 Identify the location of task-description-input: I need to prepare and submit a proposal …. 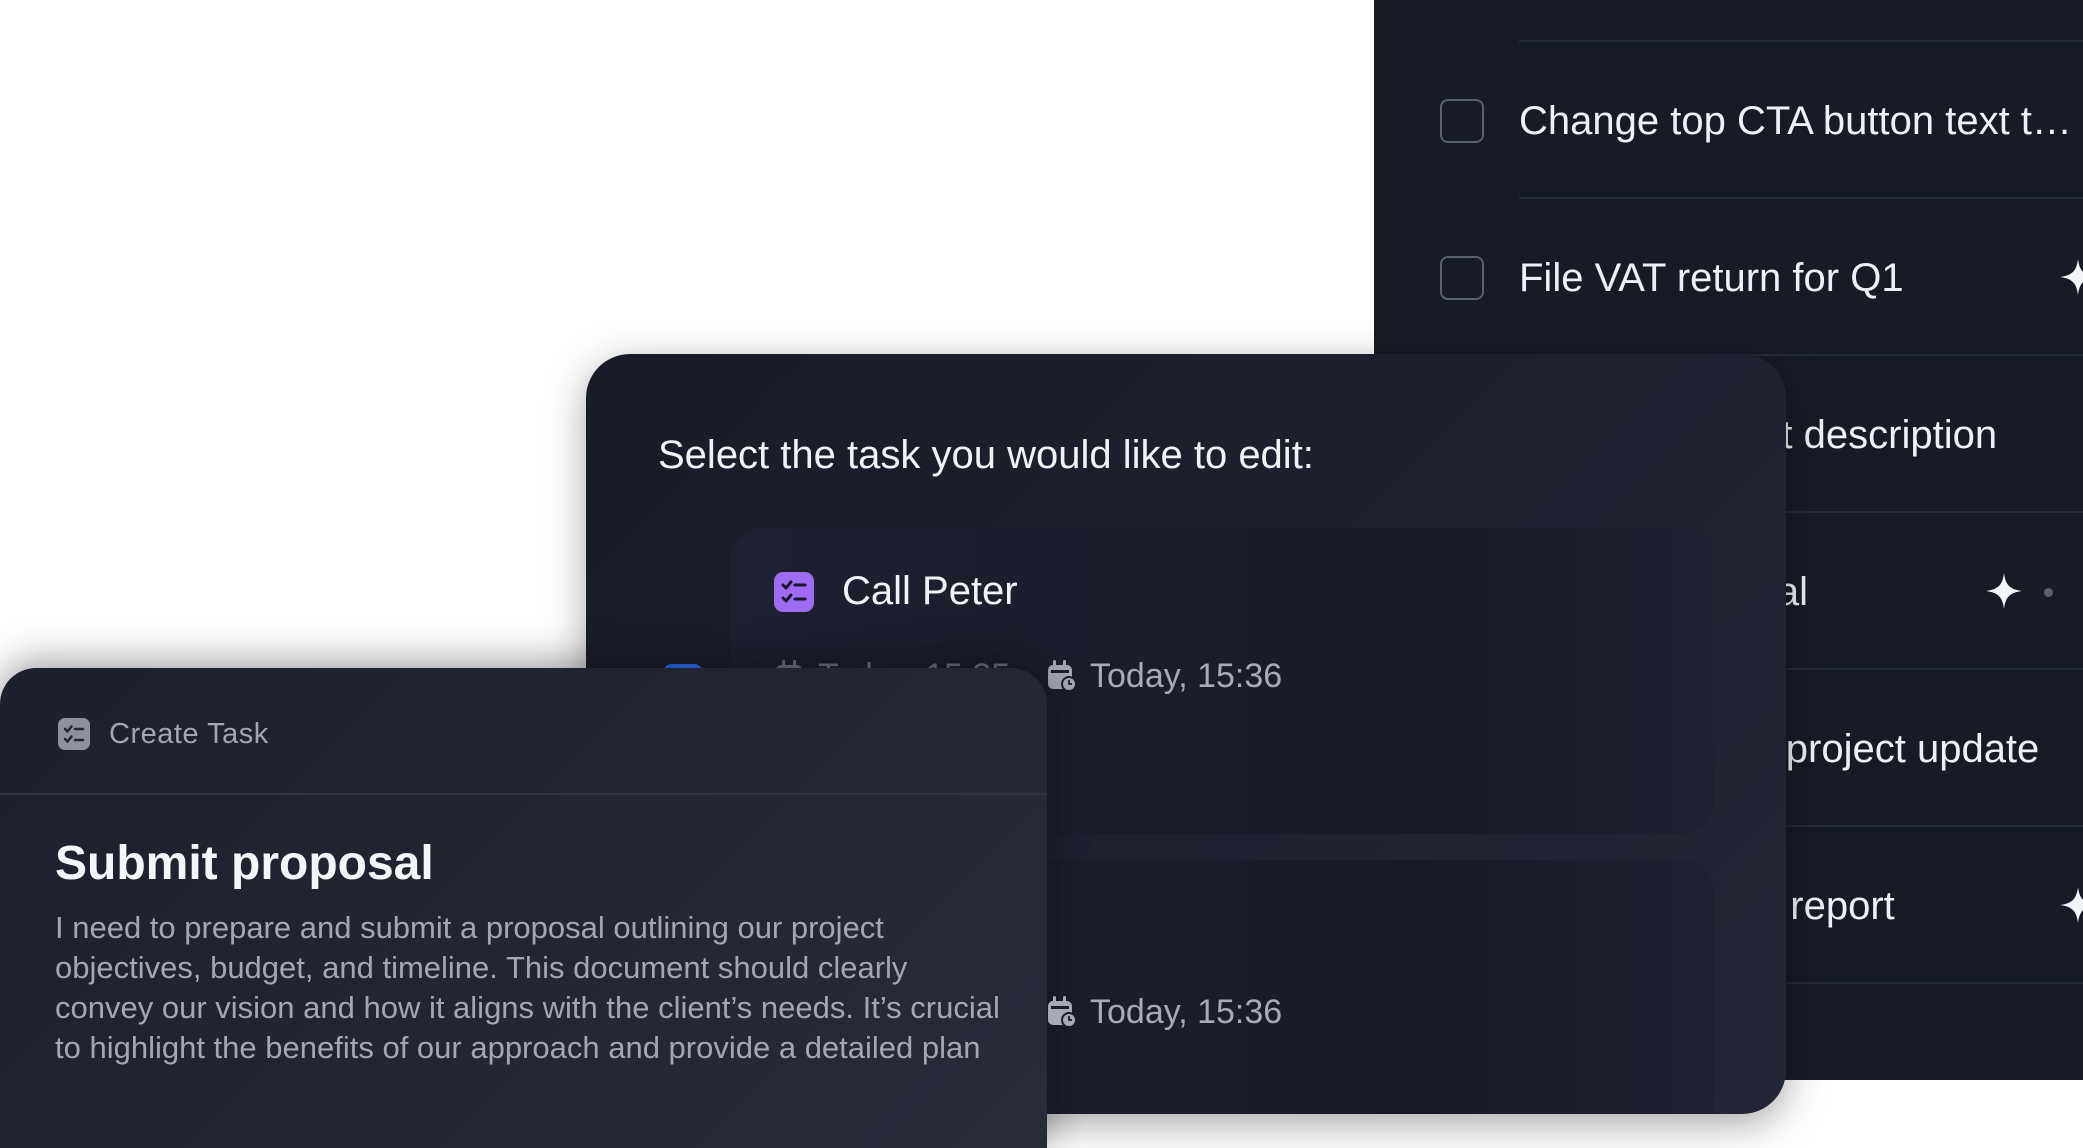
(532, 988).